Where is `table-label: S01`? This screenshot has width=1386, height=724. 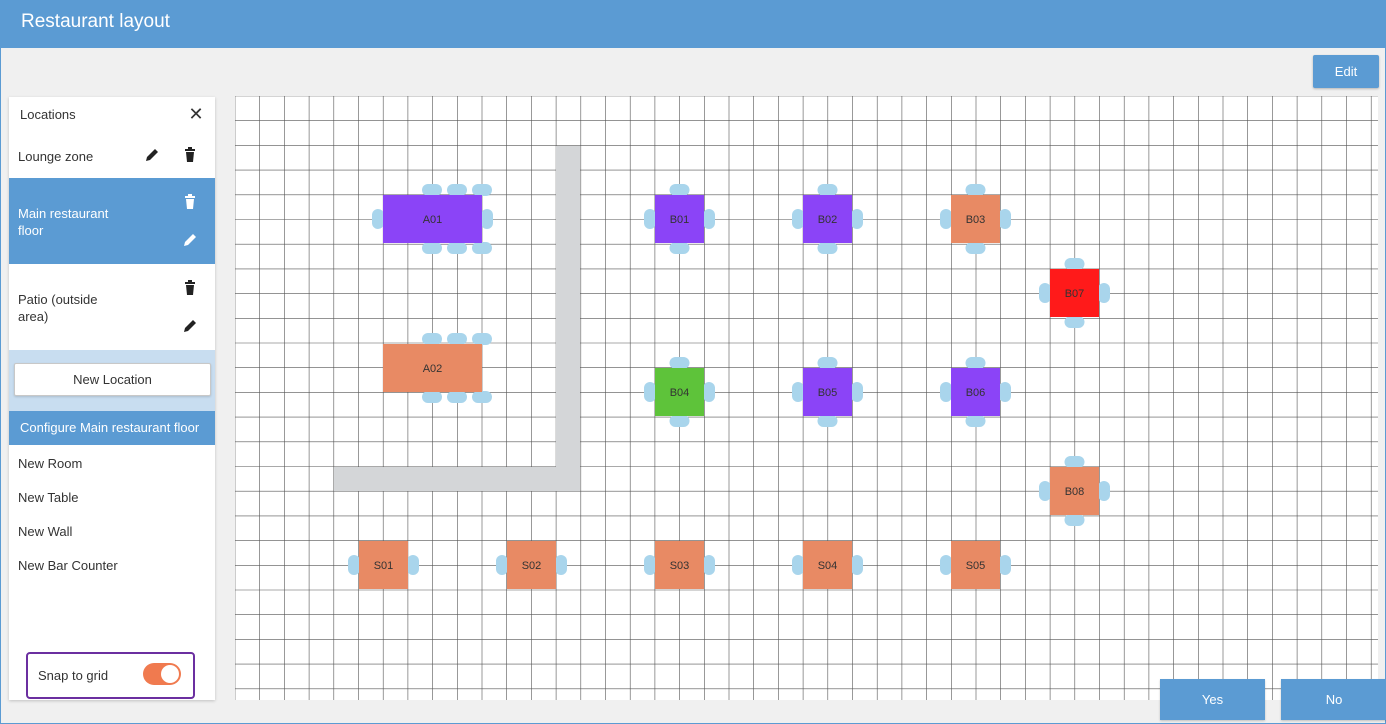
table-label: S01 is located at coordinates (384, 566).